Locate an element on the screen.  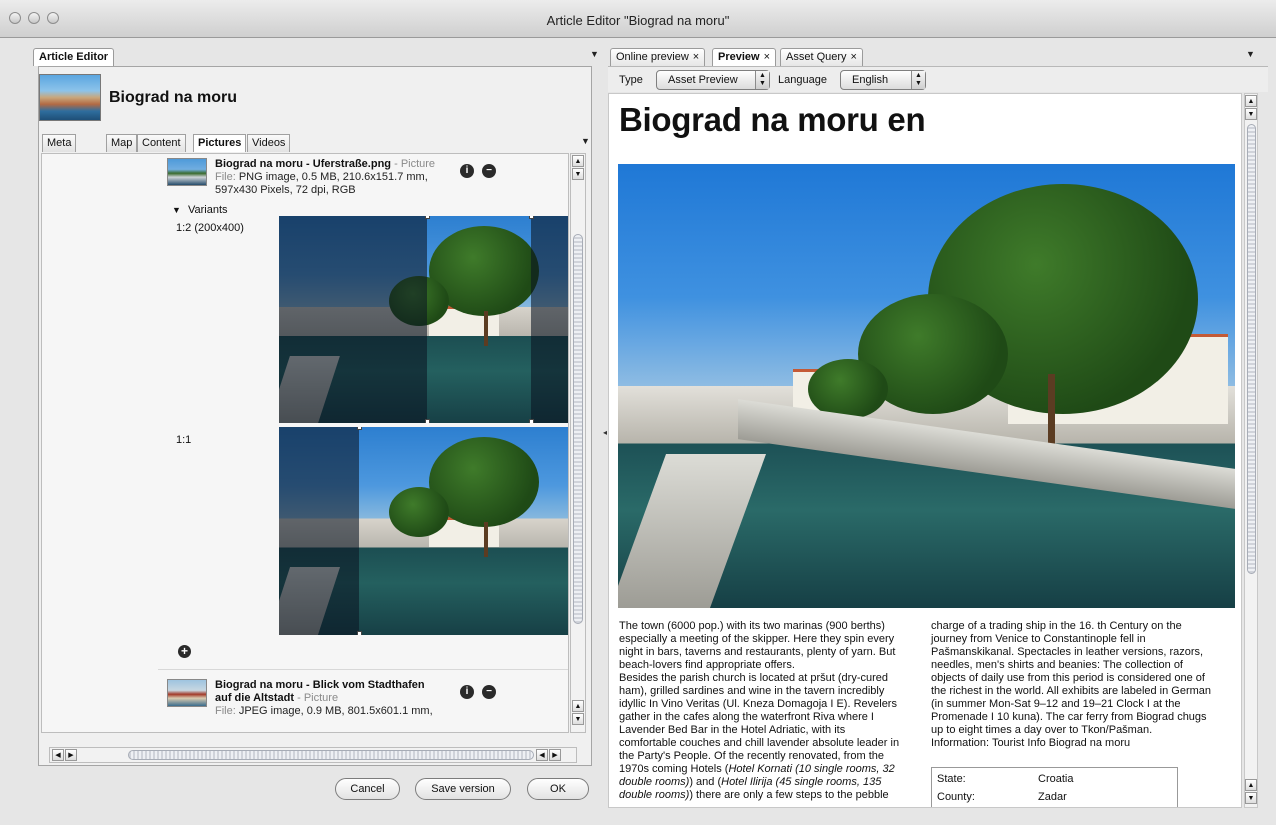
preview-vertical-scrollbar: ▲ ▼ ▲ ▼ is located at coordinates (1251, 450).